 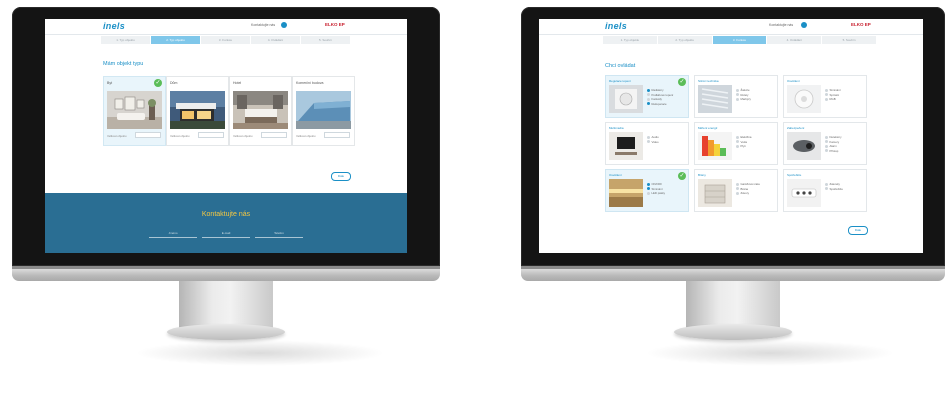 I want to click on photo-energy-meter, so click(x=715, y=146).